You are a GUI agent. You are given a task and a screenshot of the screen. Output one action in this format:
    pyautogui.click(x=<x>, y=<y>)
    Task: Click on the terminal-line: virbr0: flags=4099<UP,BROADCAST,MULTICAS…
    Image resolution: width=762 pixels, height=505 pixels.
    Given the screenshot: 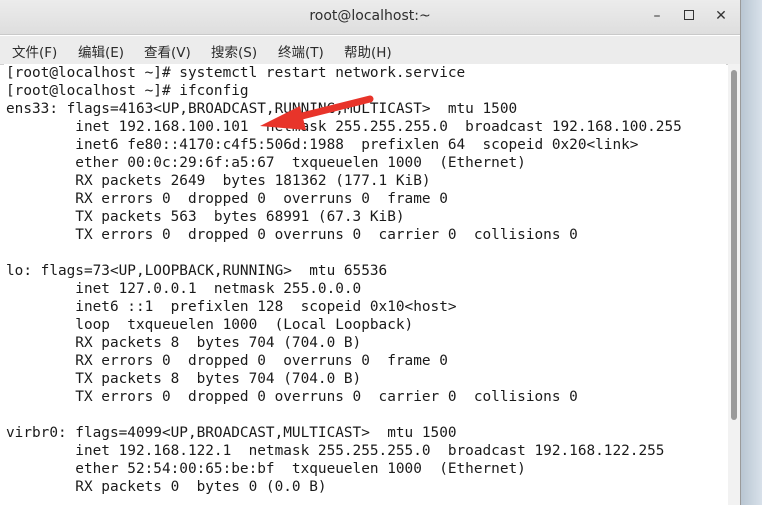 What is the action you would take?
    pyautogui.click(x=231, y=433)
    